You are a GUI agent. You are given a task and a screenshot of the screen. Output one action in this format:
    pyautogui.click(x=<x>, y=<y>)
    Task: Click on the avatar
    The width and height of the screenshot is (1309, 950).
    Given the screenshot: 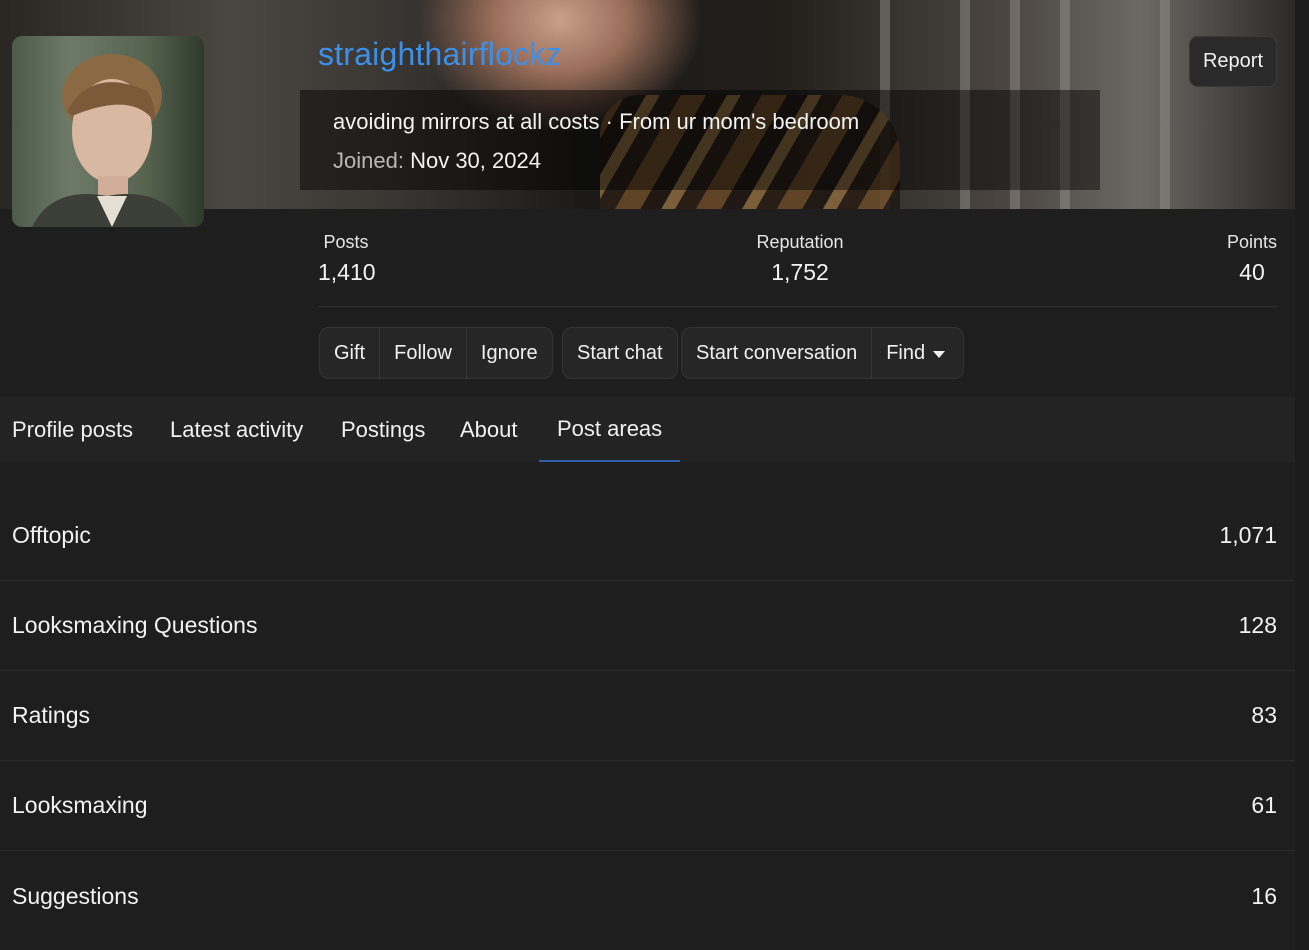 What is the action you would take?
    pyautogui.click(x=108, y=131)
    